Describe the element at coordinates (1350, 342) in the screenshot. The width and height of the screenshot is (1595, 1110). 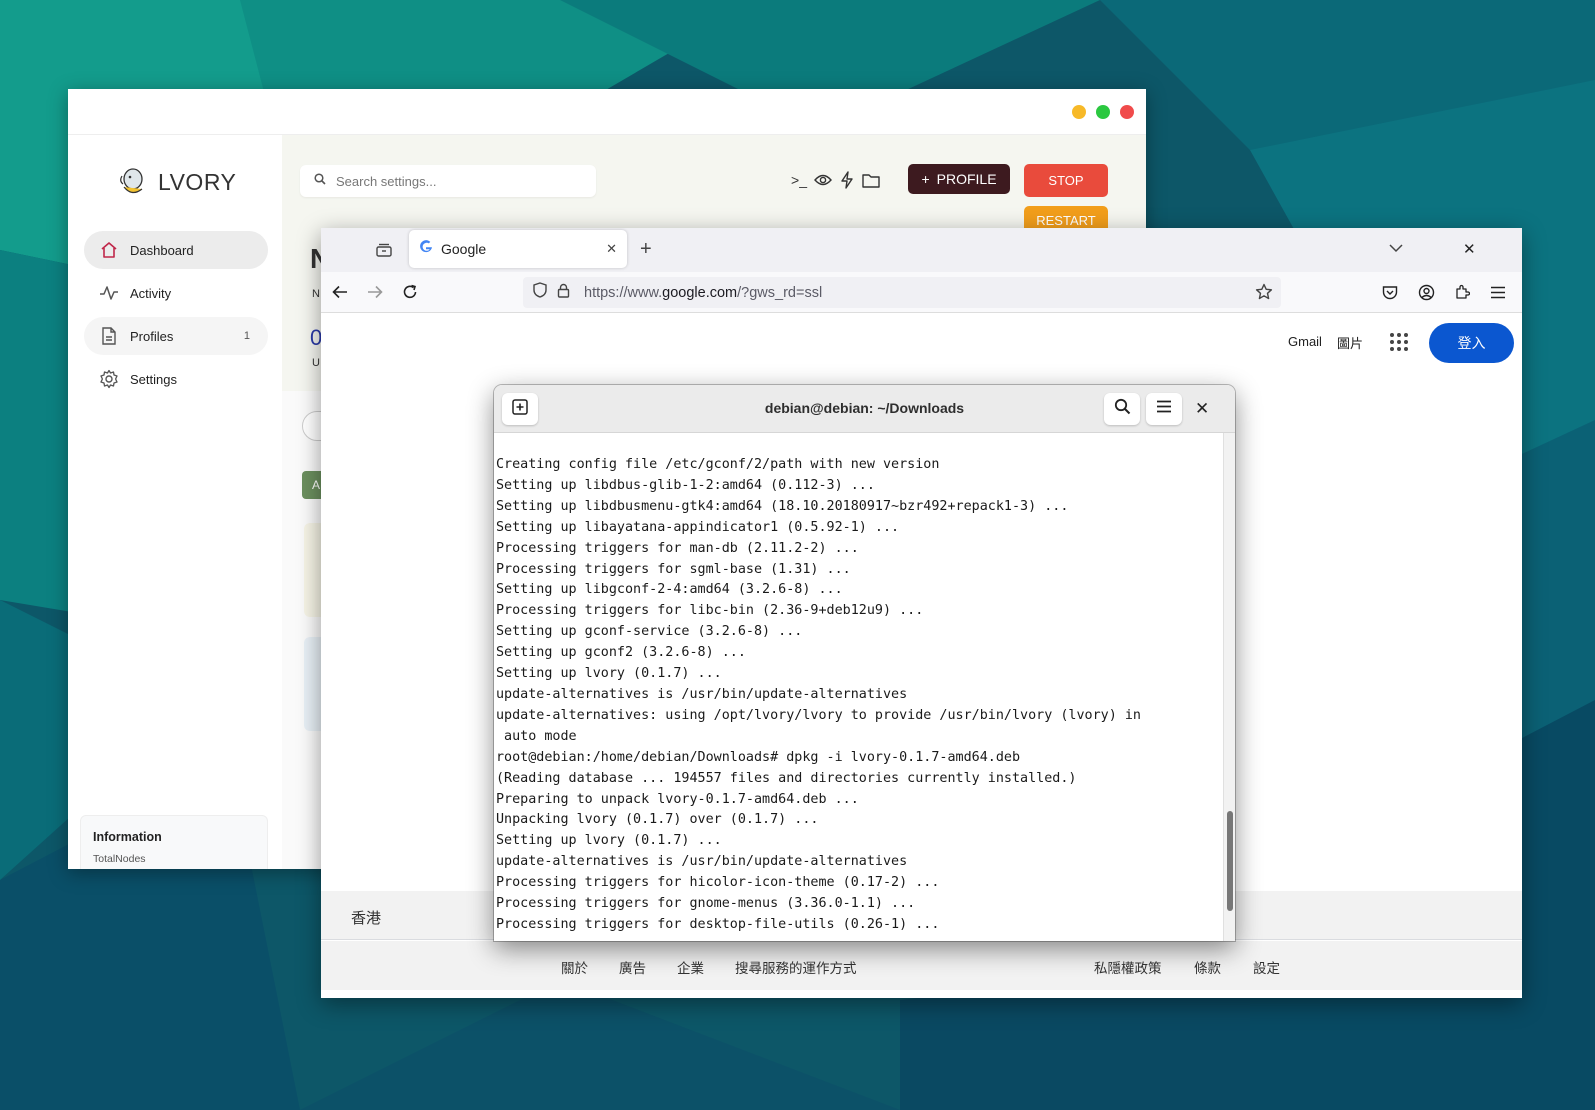
I see `images-link: 圖片` at that location.